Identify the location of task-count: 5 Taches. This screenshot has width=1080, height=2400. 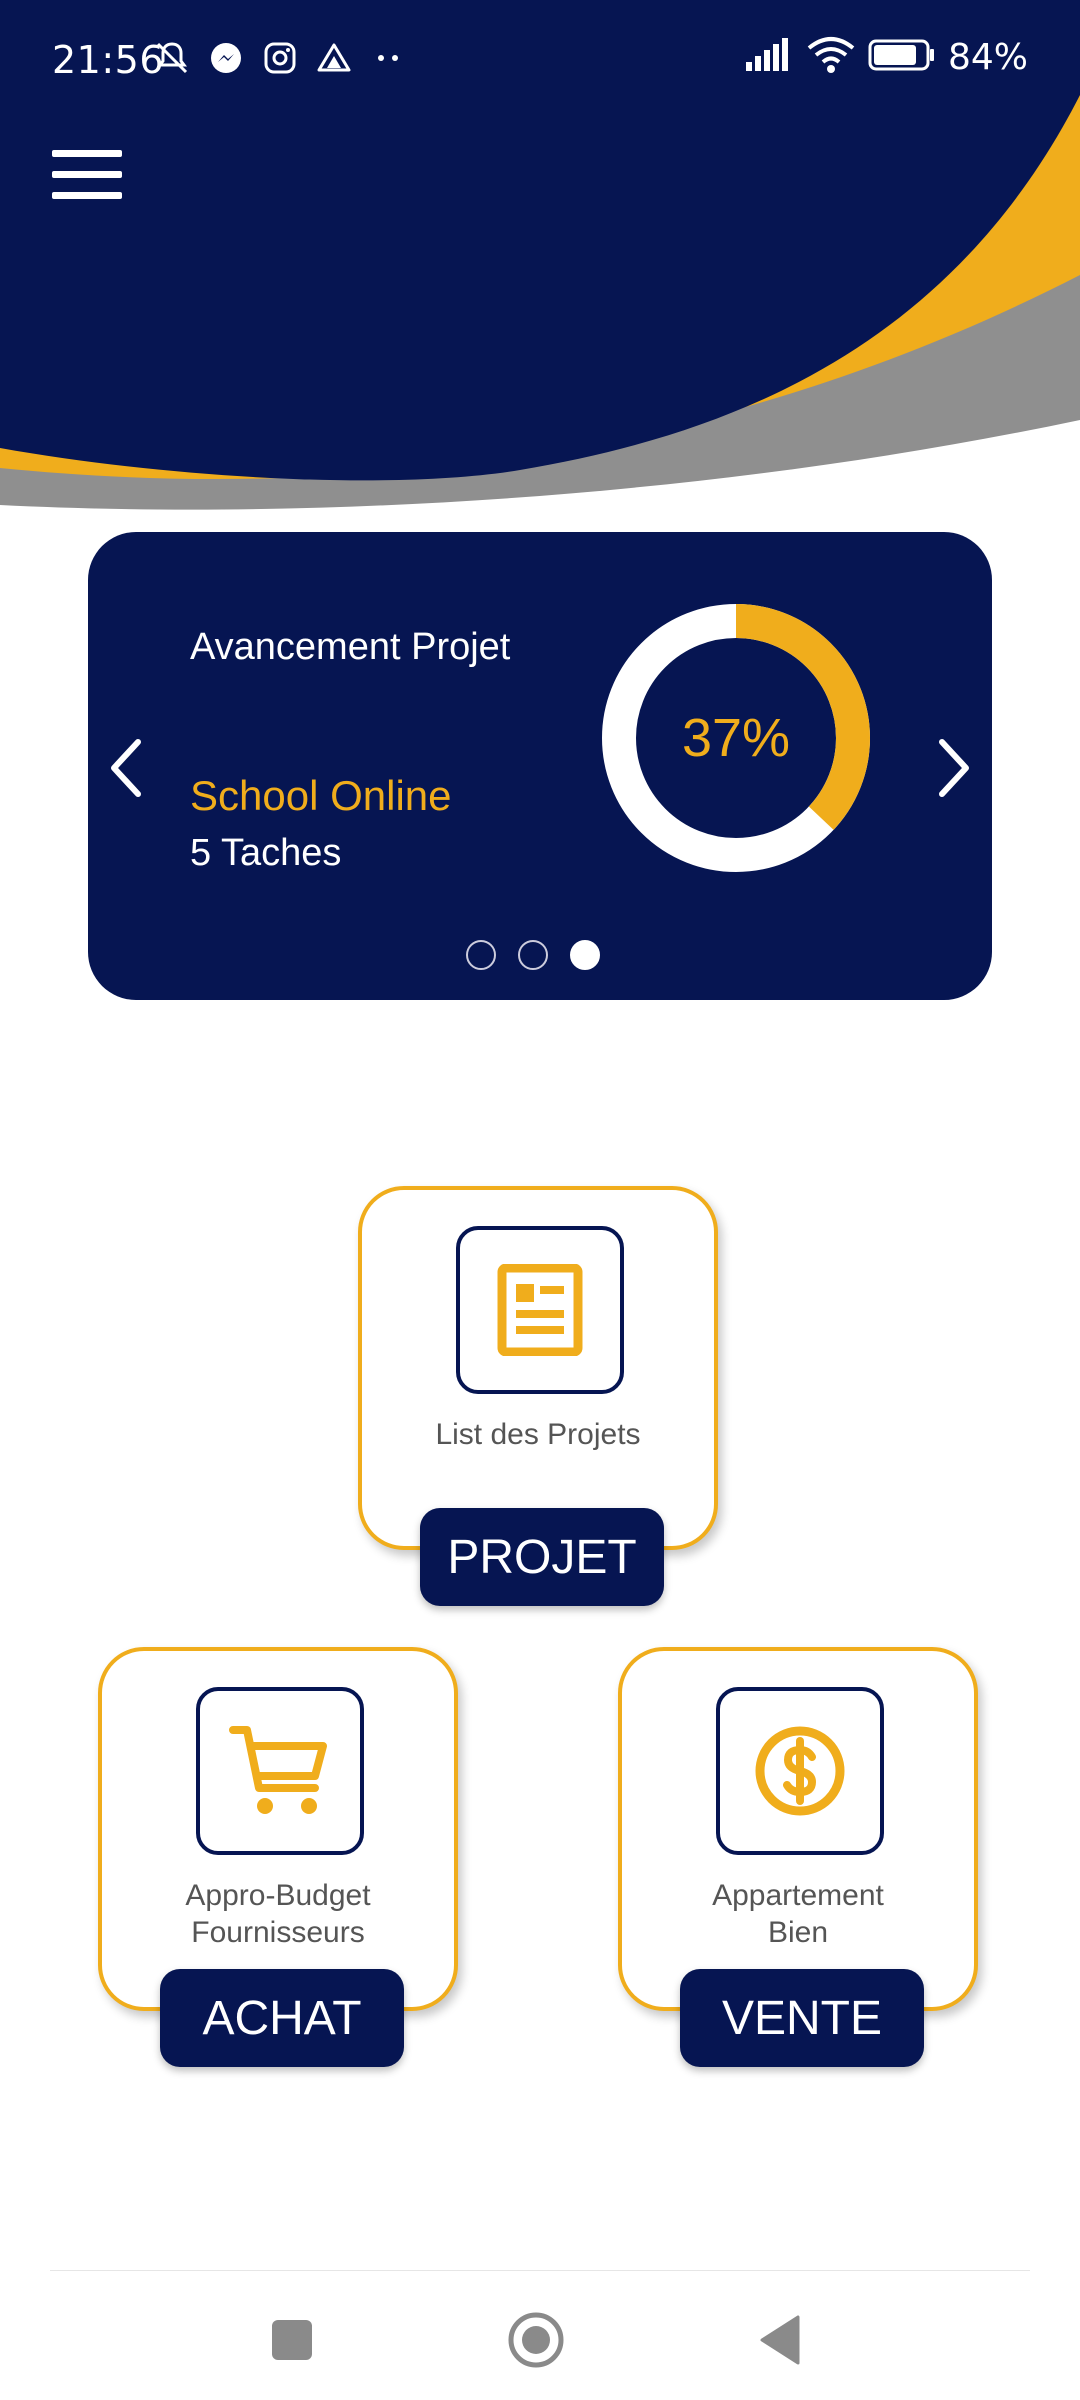
(266, 853).